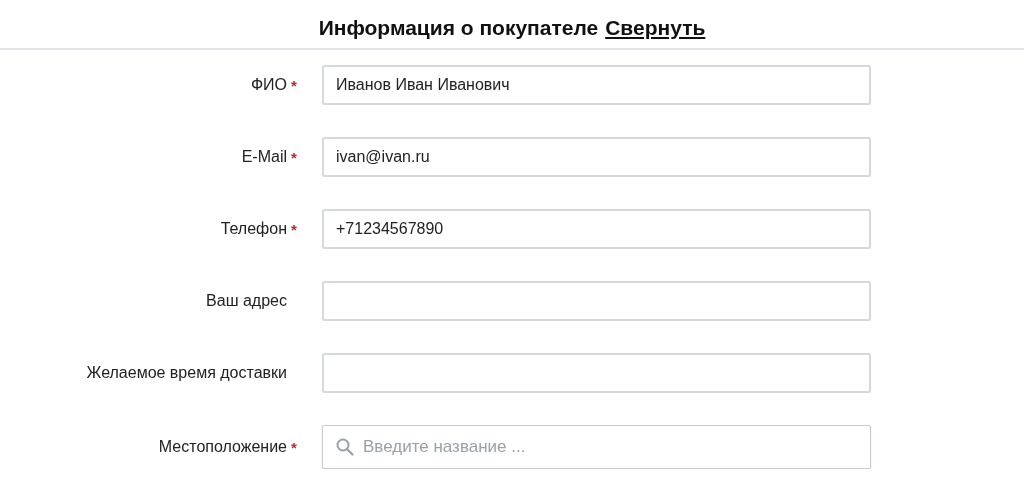  Describe the element at coordinates (655, 28) in the screenshot. I see `collapse-link: Свернуть` at that location.